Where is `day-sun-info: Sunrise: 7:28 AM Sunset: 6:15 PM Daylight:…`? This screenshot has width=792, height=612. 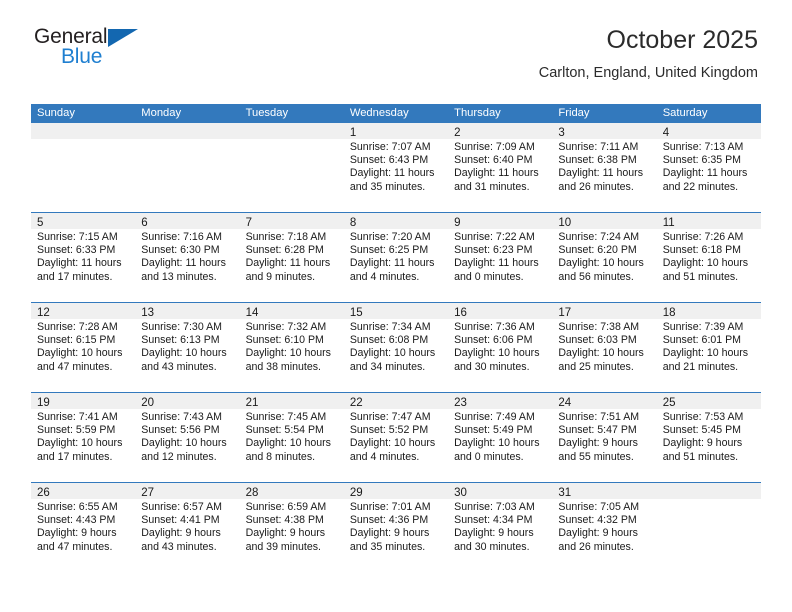
day-sun-info: Sunrise: 7:28 AM Sunset: 6:15 PM Daylight:… is located at coordinates (83, 346).